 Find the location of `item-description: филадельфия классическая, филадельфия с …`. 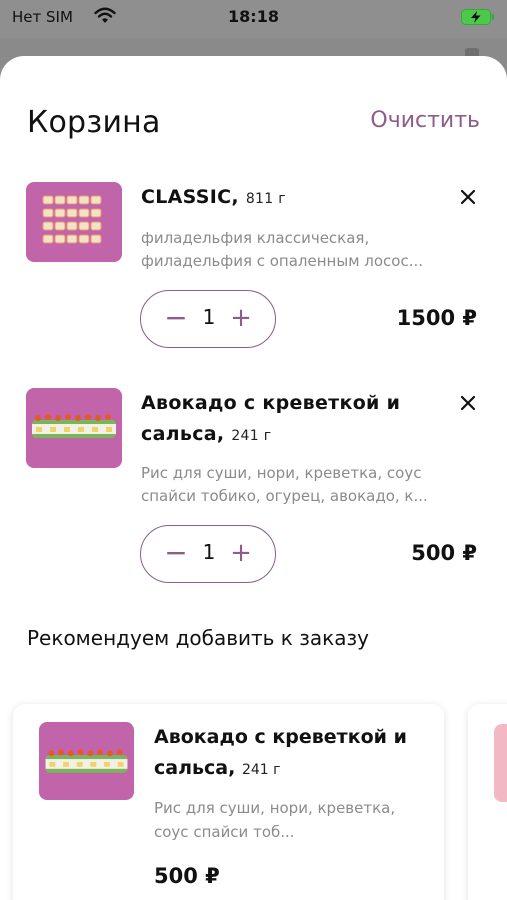

item-description: филадельфия классическая, филадельфия с … is located at coordinates (282, 249).